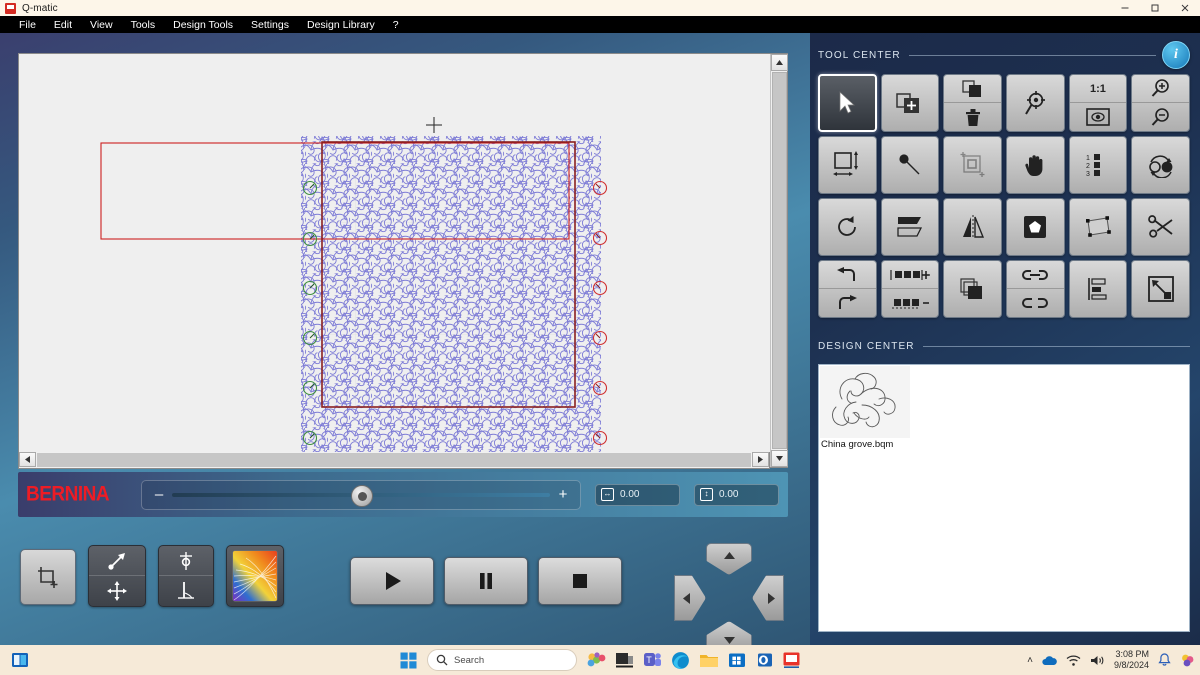  Describe the element at coordinates (396, 24) in the screenshot. I see `menu-help: ?` at that location.